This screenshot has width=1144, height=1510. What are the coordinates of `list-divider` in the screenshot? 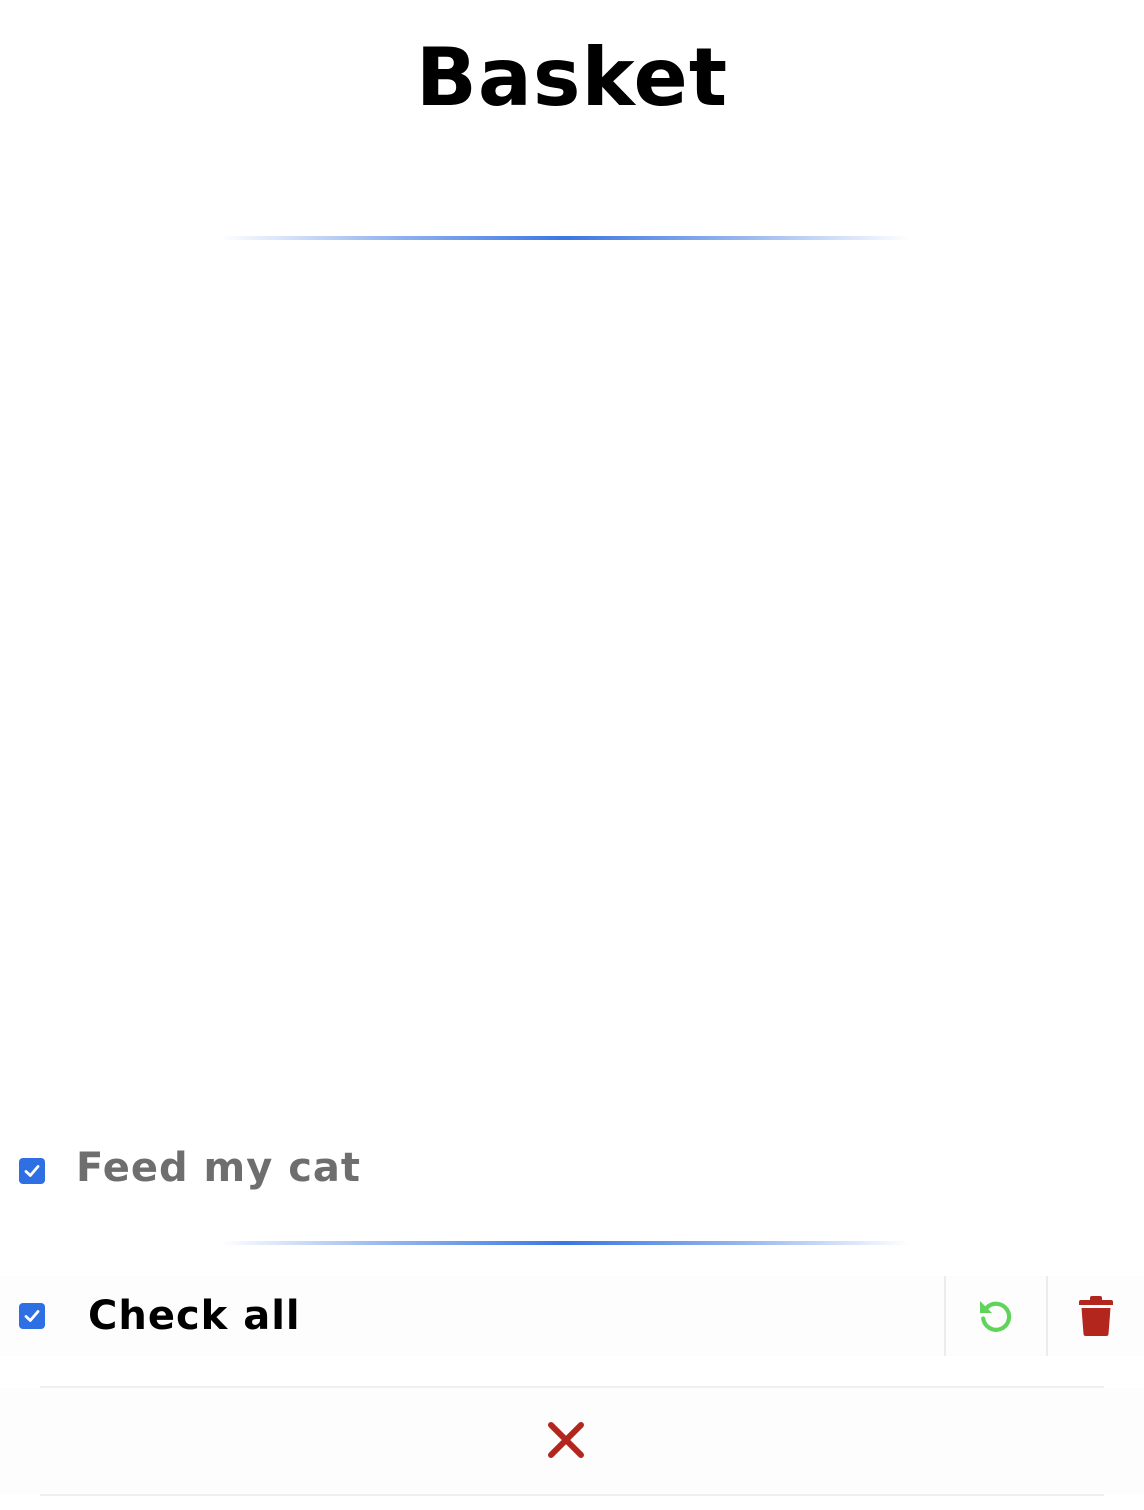 It's located at (565, 1243).